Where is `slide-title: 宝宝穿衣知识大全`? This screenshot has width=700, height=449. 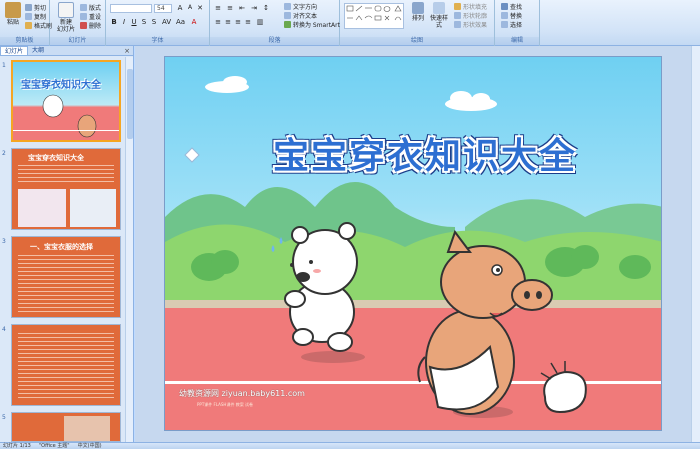
slide-title: 宝宝穿衣知识大全 is located at coordinates (425, 153).